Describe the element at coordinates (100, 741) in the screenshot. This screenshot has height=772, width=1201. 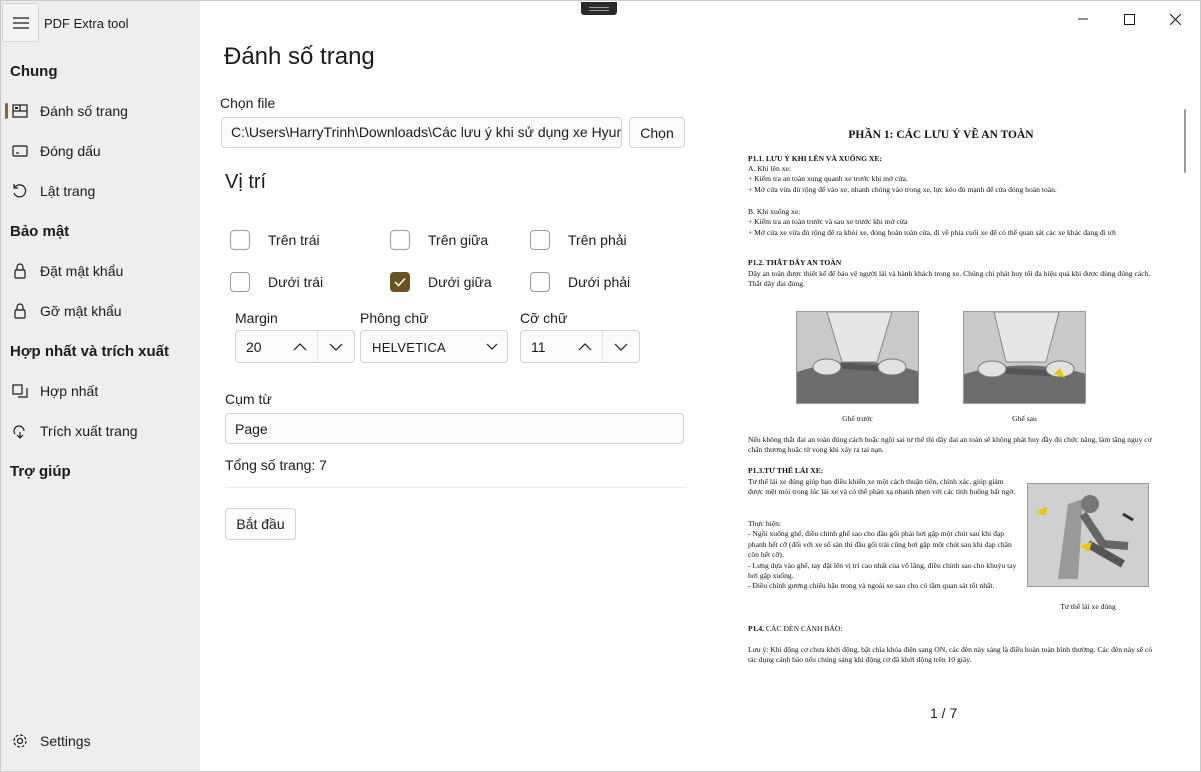
I see `settings-button: Settings` at that location.